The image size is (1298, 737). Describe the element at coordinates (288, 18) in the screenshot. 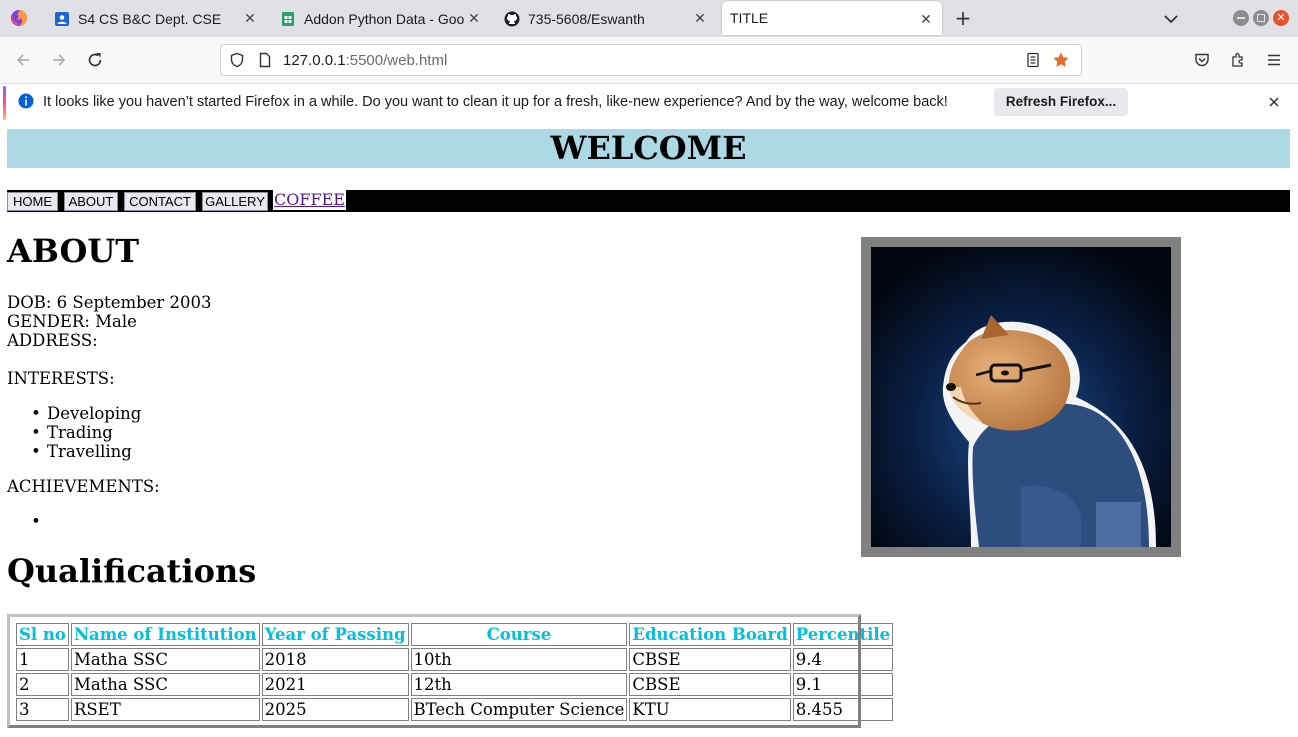

I see `sheets-icon` at that location.